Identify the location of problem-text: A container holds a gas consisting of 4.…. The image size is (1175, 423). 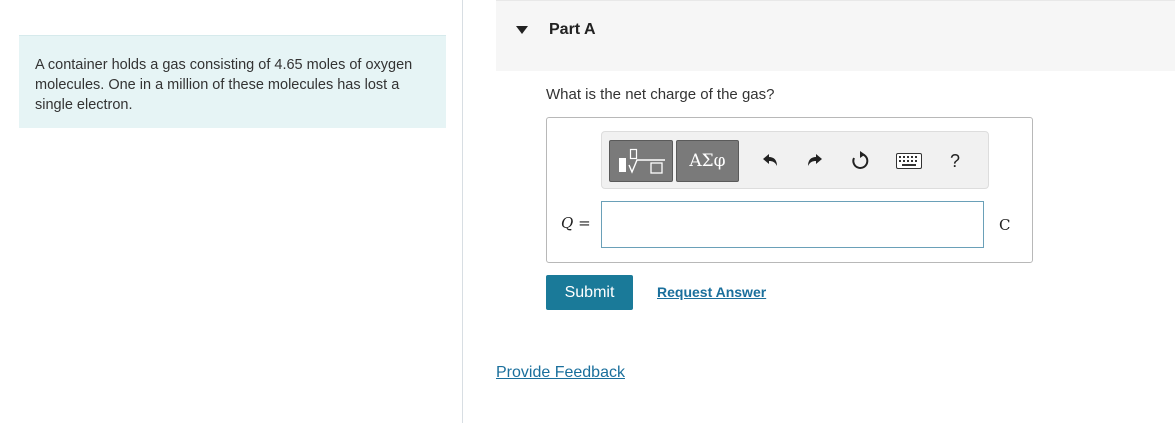
(224, 85).